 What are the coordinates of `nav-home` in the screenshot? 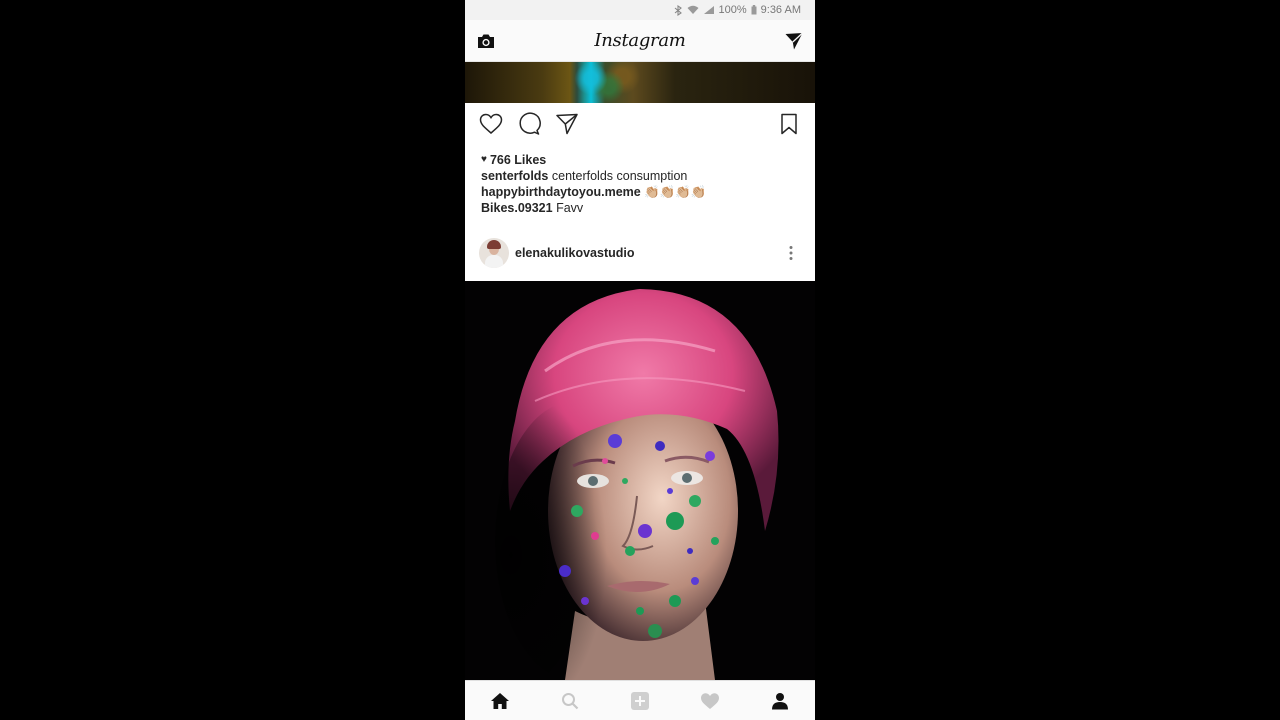 It's located at (500, 701).